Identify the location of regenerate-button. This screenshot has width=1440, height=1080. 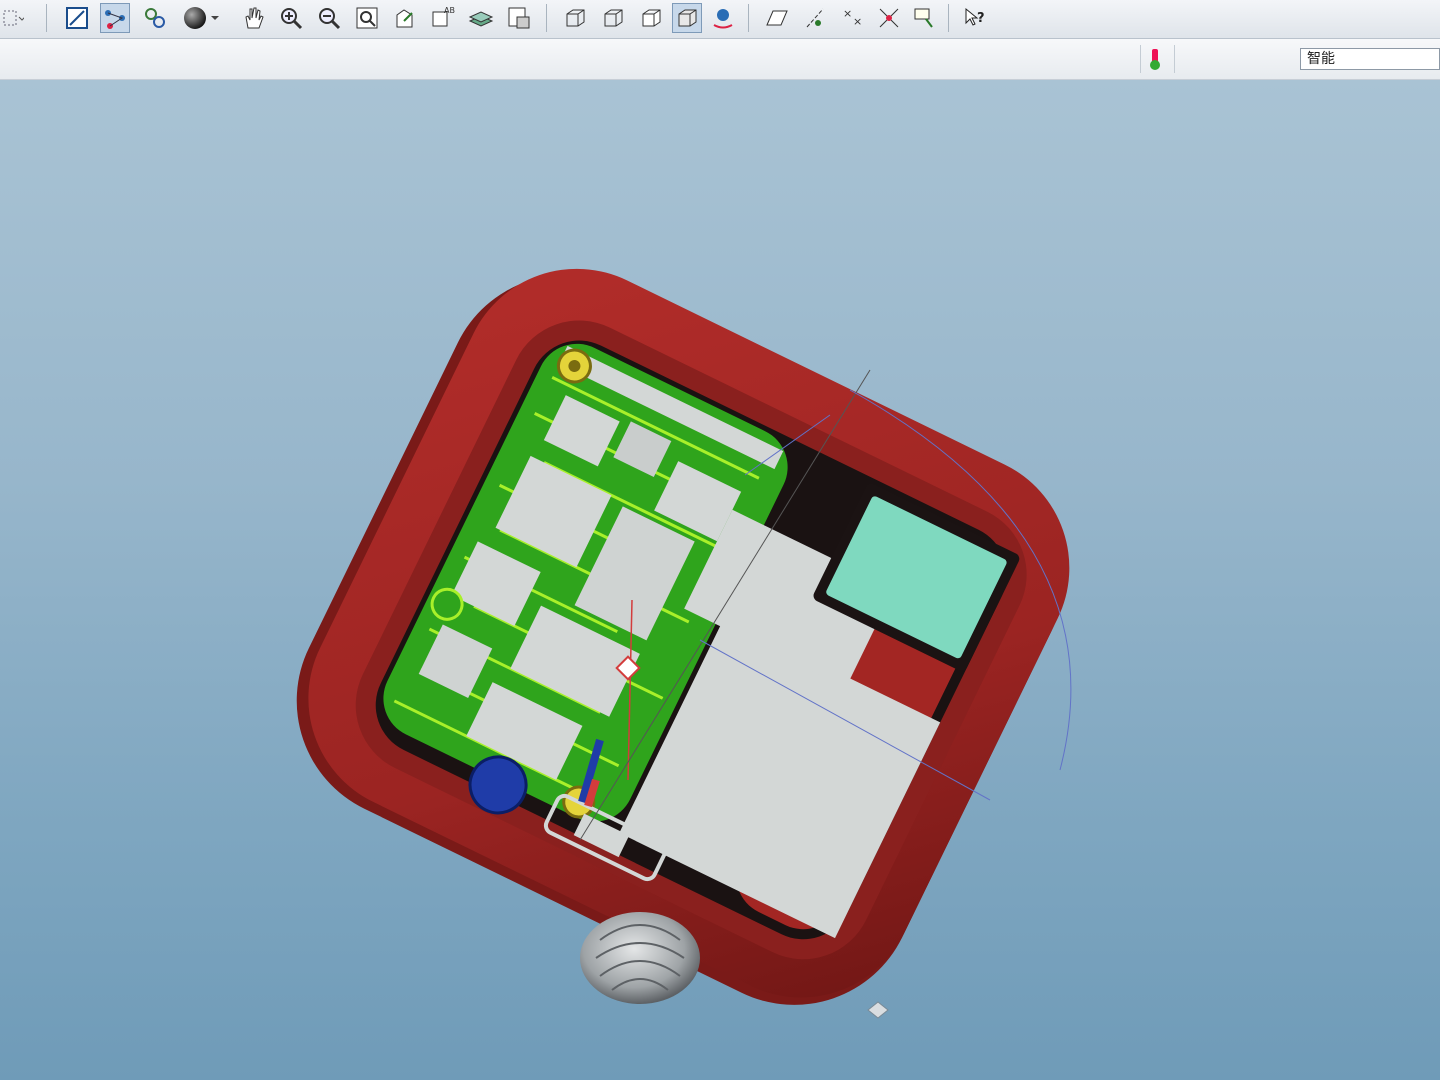
(155, 18).